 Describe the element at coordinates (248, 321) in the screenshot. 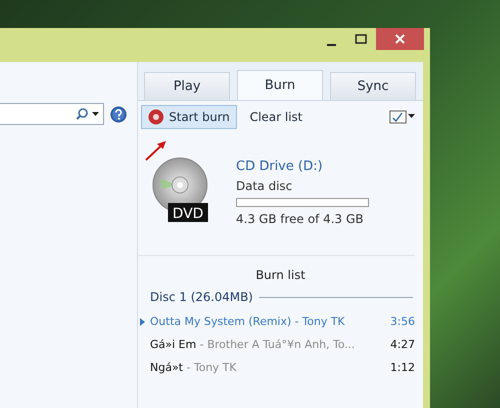

I see `track-title: Outta My System (Remix) - Tony TK` at that location.